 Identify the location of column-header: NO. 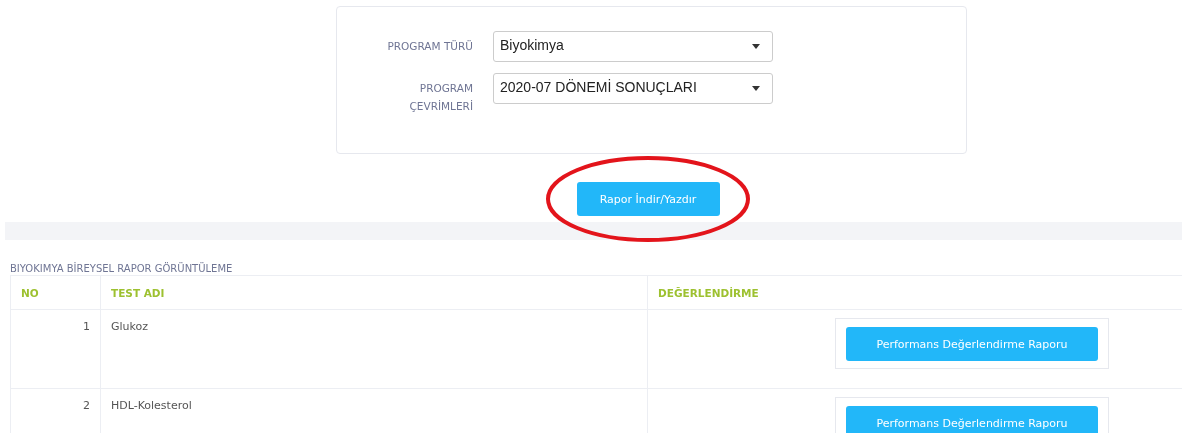
(55, 292).